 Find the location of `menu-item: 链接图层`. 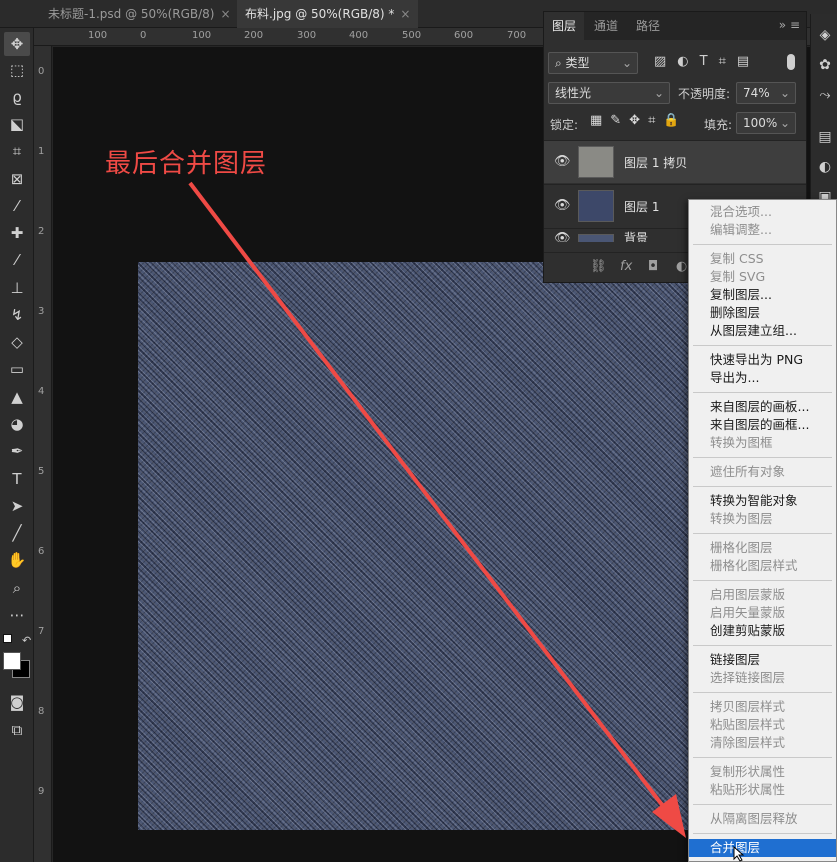

menu-item: 链接图层 is located at coordinates (762, 660).